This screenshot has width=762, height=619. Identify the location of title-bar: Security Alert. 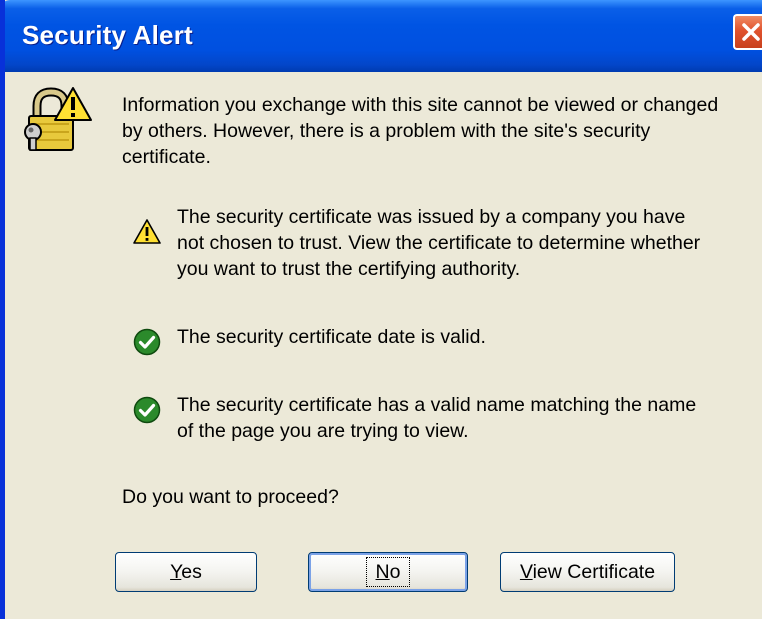
(383, 36).